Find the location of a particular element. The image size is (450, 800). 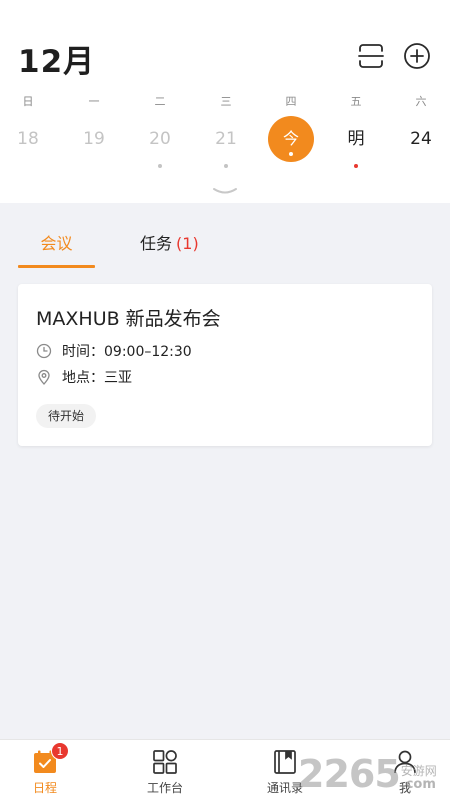

tab-underline is located at coordinates (56, 266).